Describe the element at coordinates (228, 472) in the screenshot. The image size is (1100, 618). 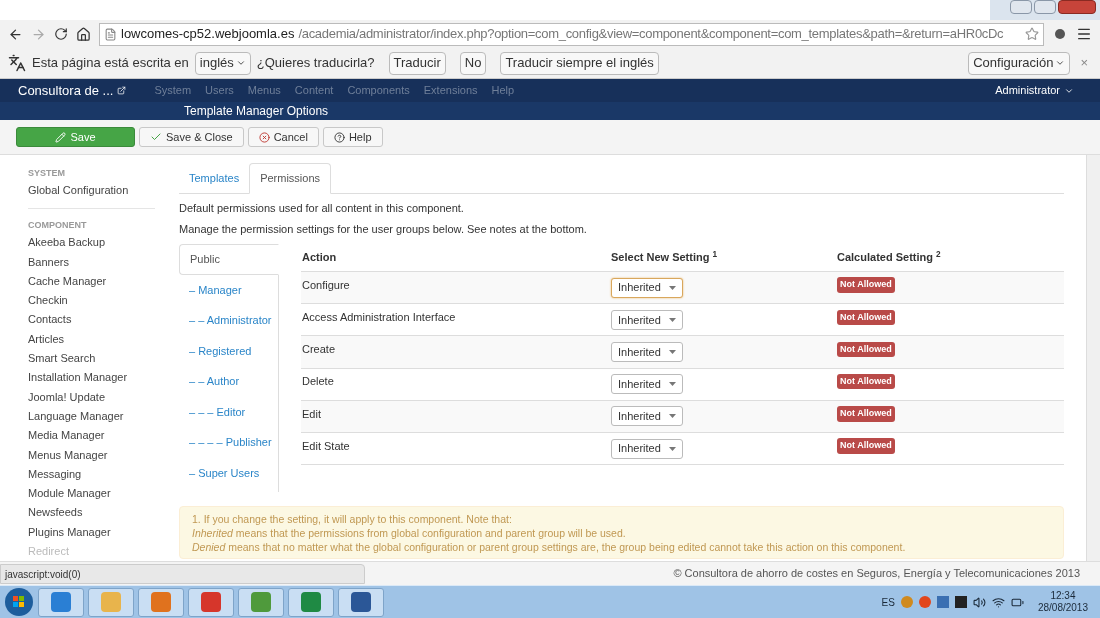
I see `group-tab: – Super Users` at that location.